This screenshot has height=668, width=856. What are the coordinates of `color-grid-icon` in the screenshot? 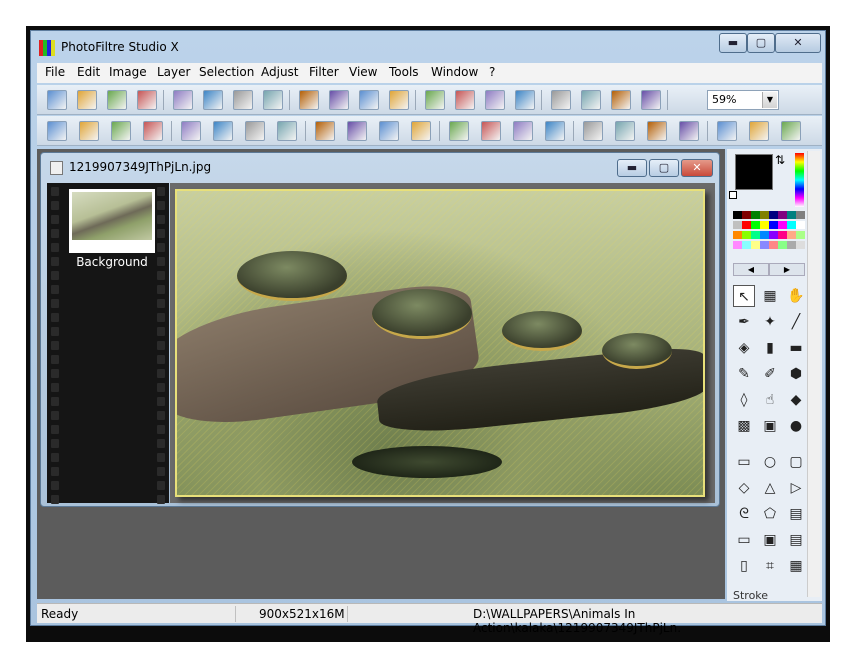 It's located at (399, 100).